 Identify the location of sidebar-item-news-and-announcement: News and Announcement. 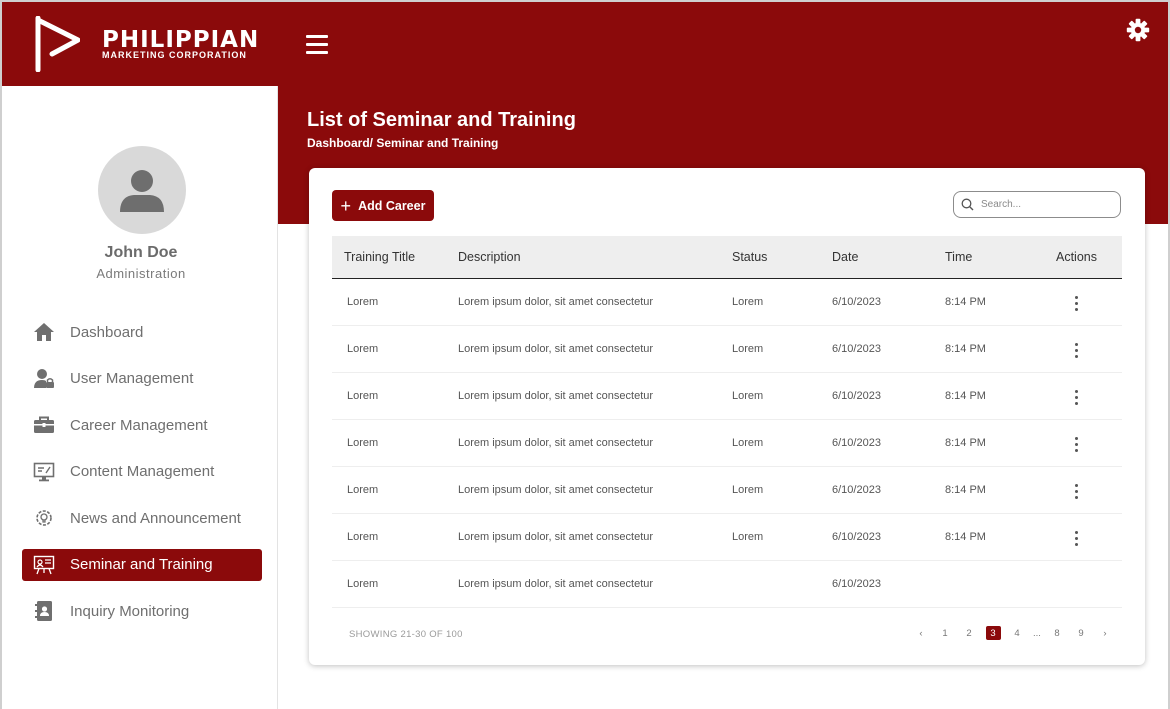
(142, 518).